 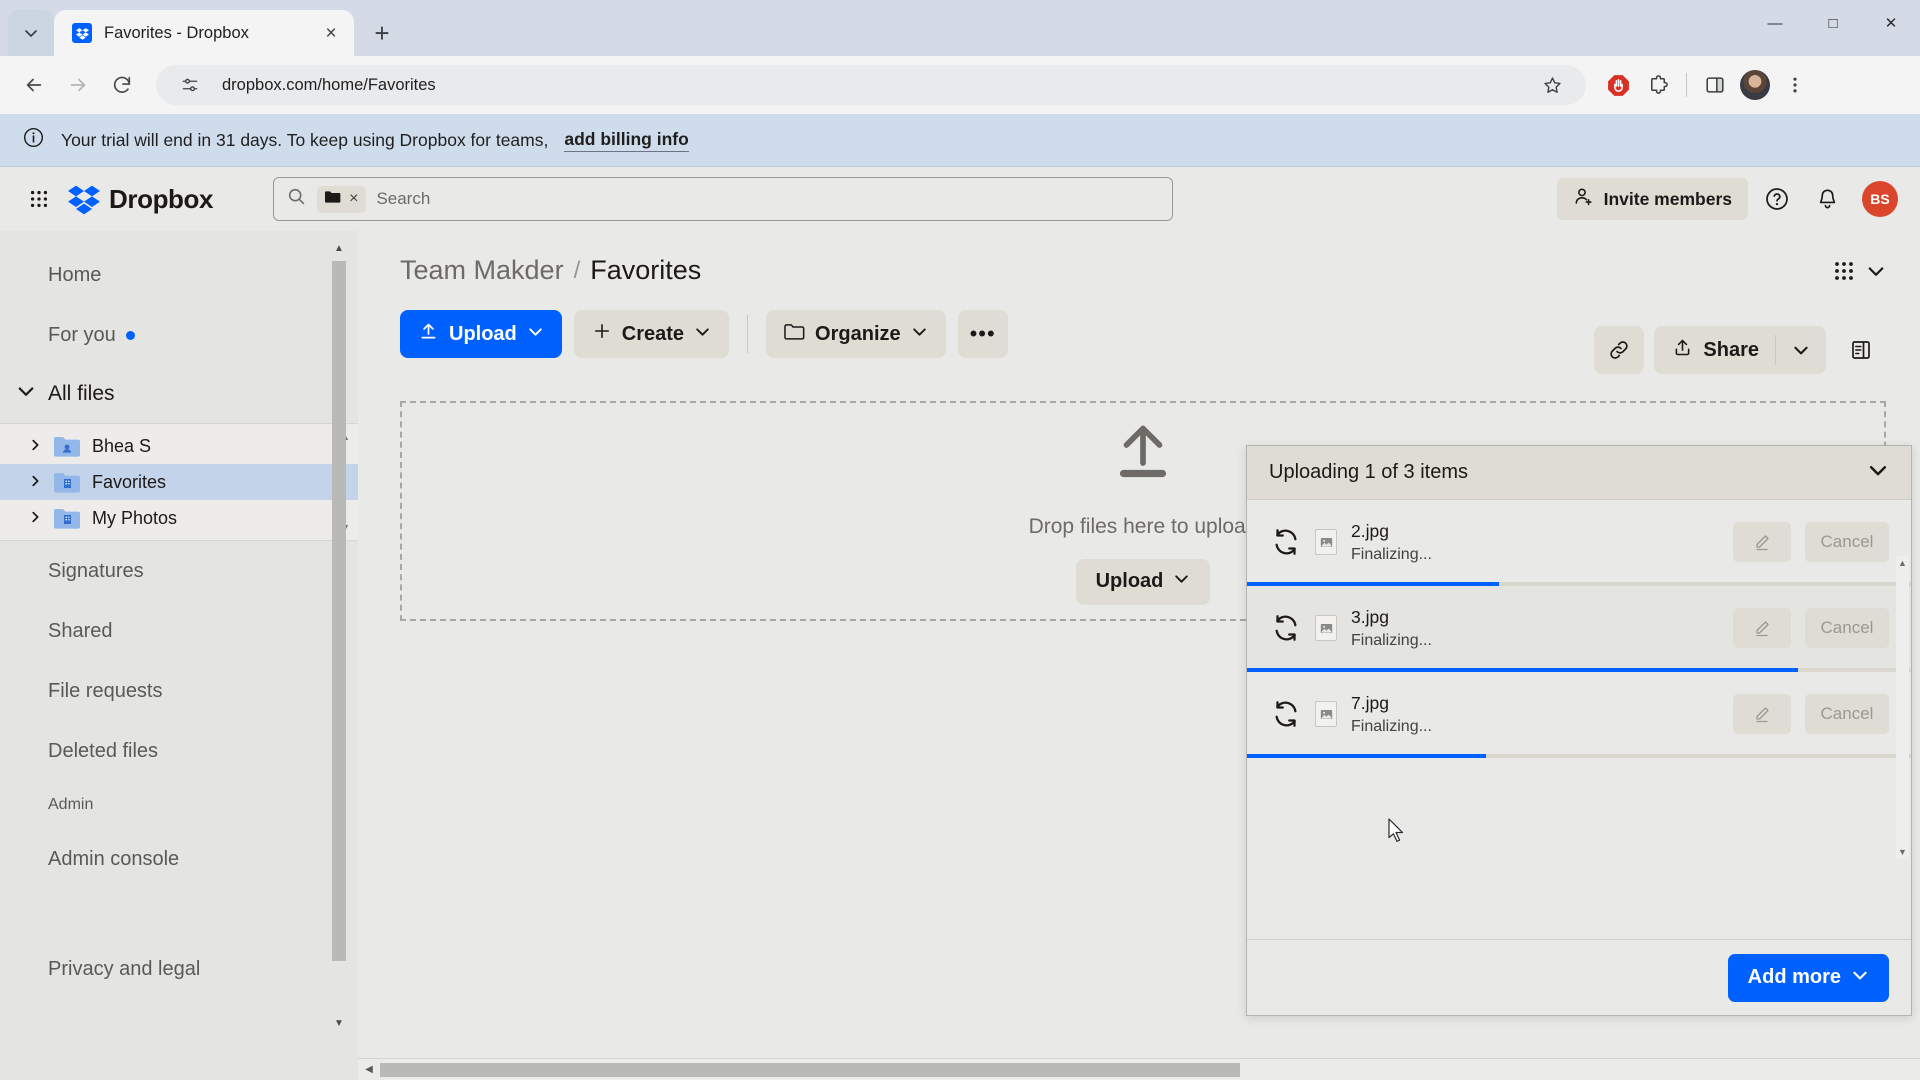 What do you see at coordinates (339, 611) in the screenshot?
I see `sidebar-scrollbar-thumb` at bounding box center [339, 611].